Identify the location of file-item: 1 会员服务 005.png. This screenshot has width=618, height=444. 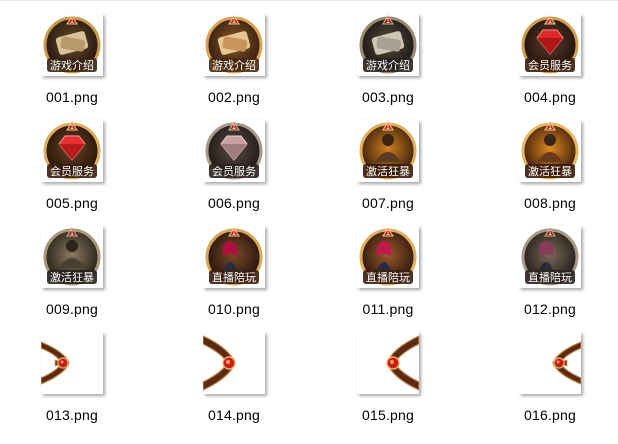
(72, 170).